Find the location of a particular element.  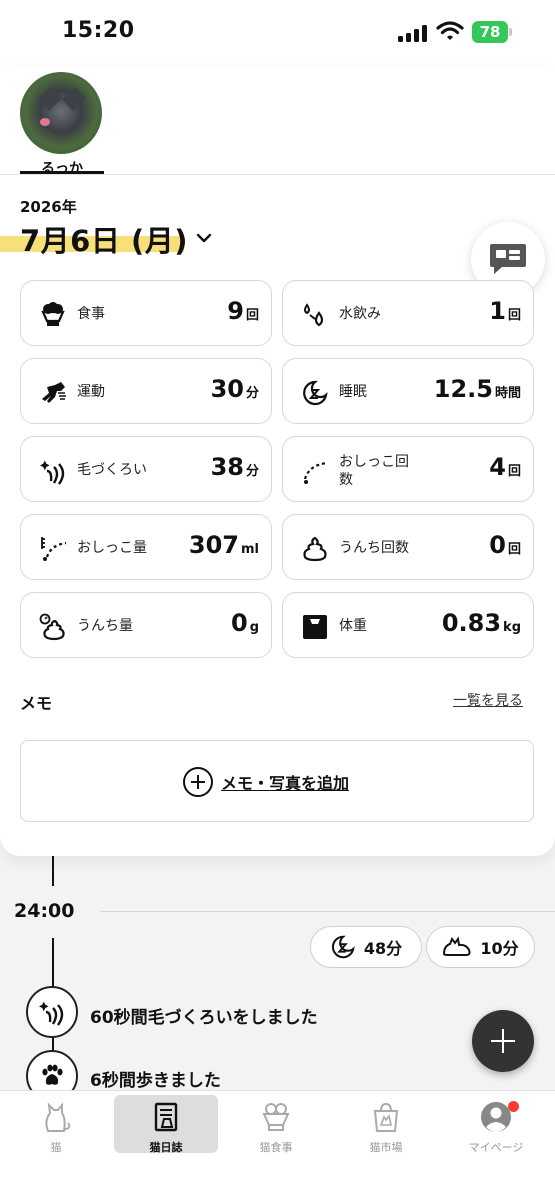

stat-label: 食事 is located at coordinates (91, 314).